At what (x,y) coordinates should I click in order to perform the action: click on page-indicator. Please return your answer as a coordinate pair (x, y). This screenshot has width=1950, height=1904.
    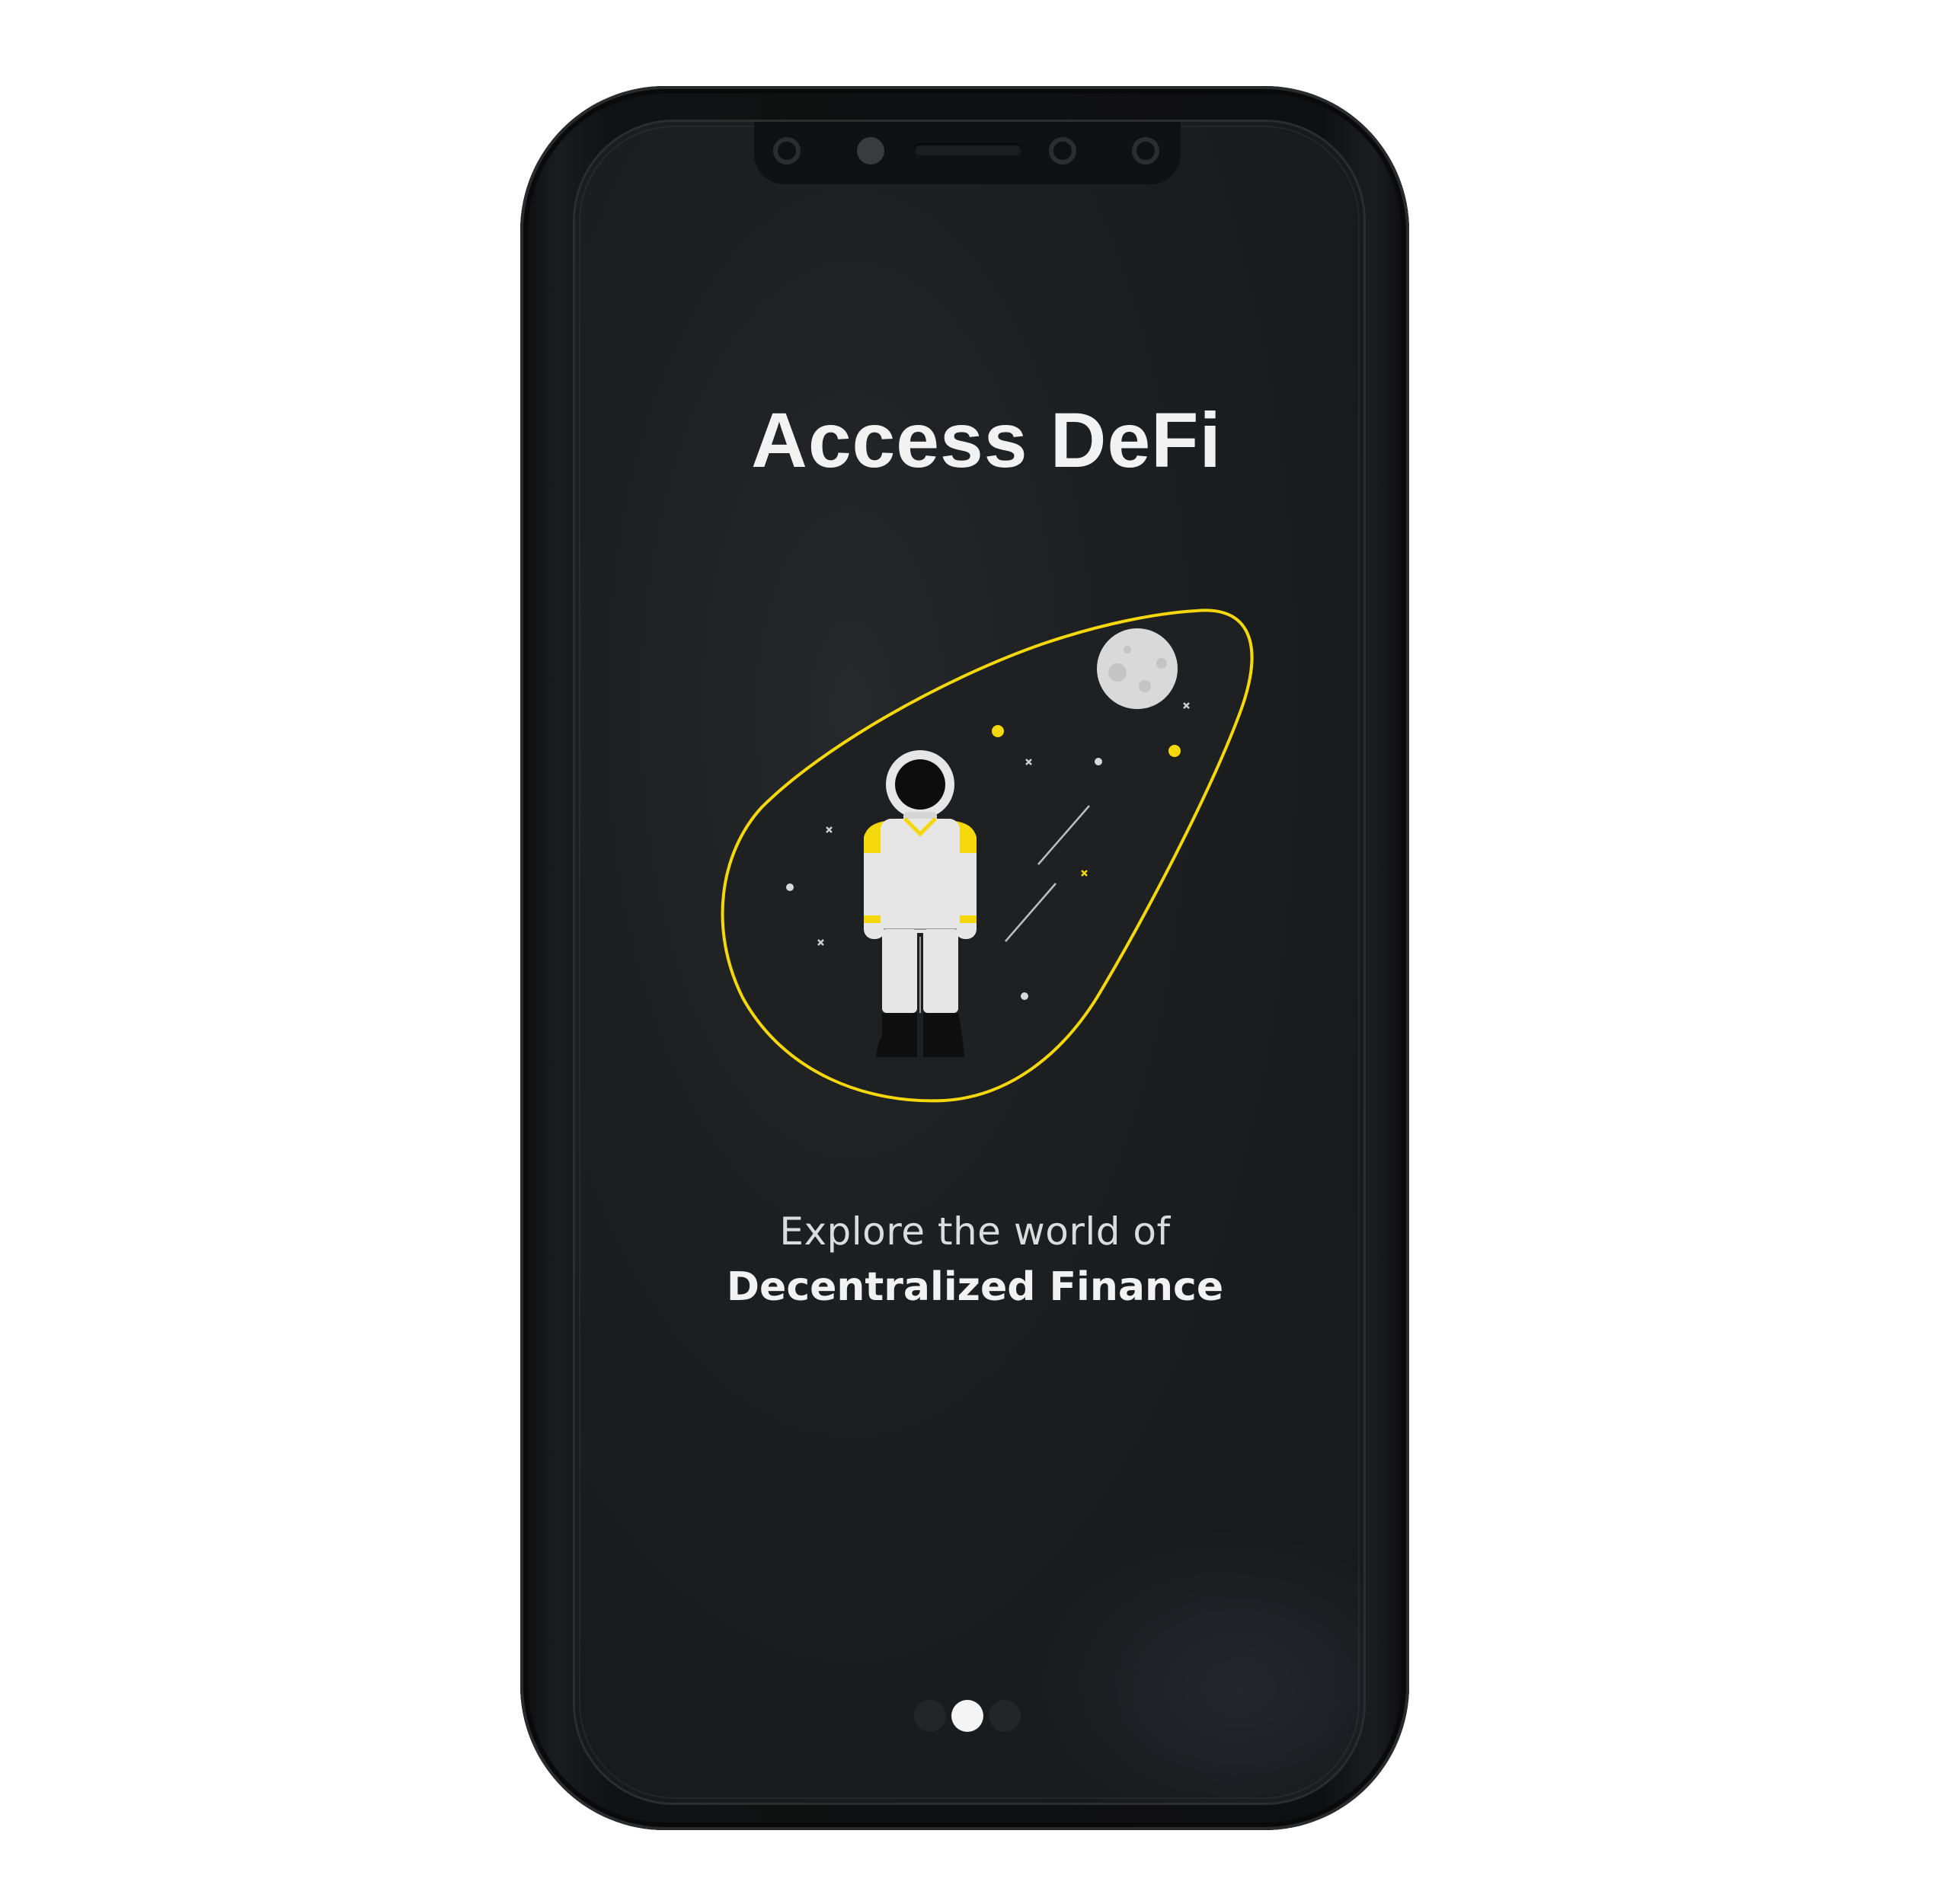
    Looking at the image, I should click on (967, 1716).